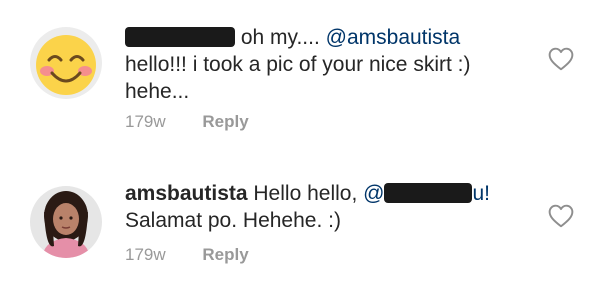 The image size is (614, 298). I want to click on profile-photo, so click(66, 222).